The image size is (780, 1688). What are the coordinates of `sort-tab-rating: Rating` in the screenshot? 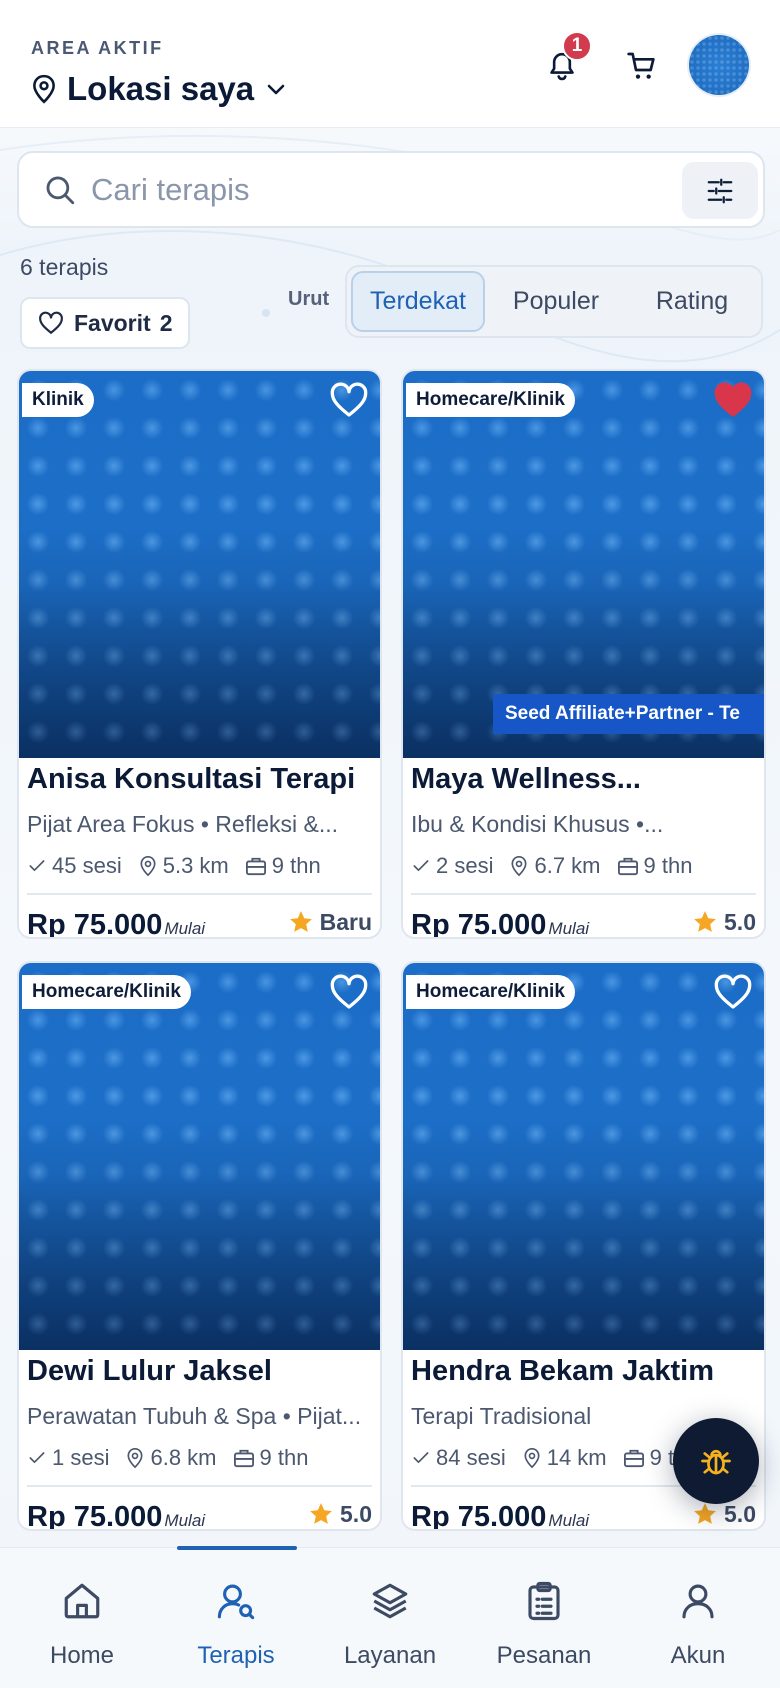 It's located at (692, 301).